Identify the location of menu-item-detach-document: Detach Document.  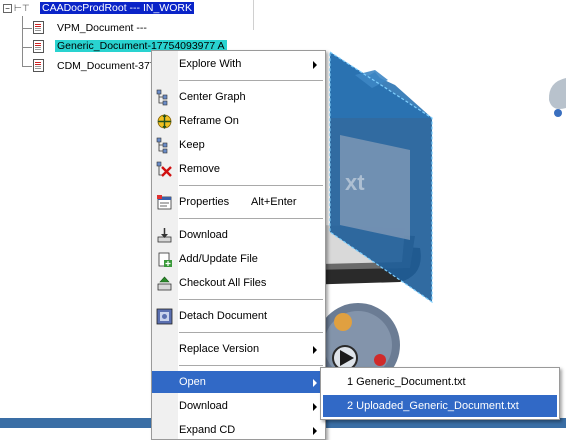
(238, 316).